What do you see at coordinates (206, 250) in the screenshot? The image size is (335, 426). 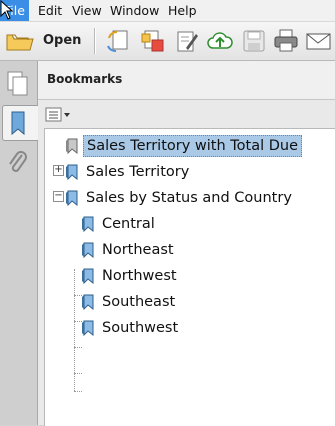 I see `bookmark-item: Northeast` at bounding box center [206, 250].